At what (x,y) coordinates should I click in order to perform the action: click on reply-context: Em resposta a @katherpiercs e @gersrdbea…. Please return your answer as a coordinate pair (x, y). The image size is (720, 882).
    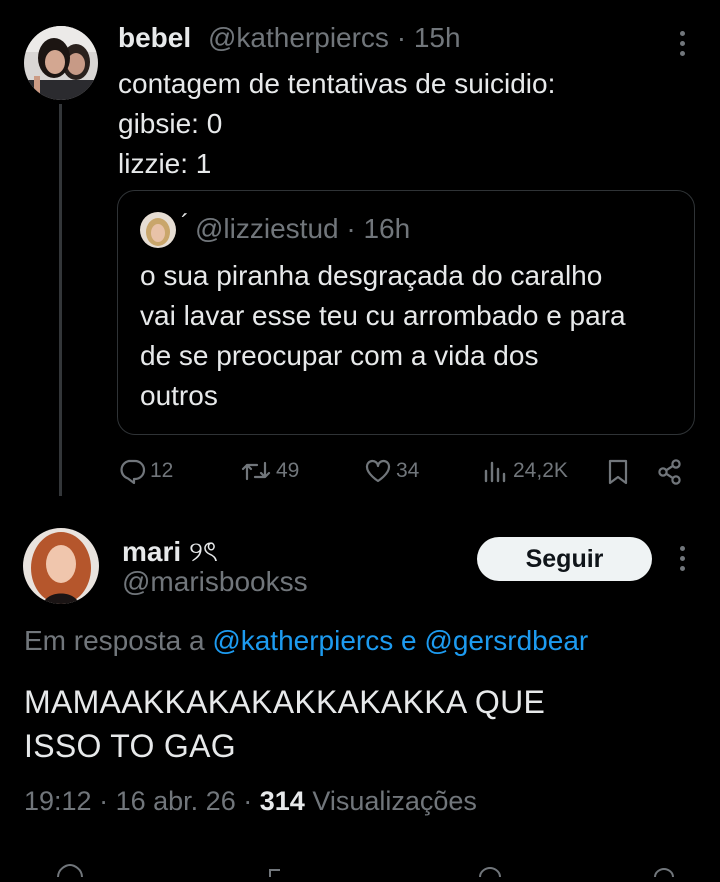
    Looking at the image, I should click on (306, 641).